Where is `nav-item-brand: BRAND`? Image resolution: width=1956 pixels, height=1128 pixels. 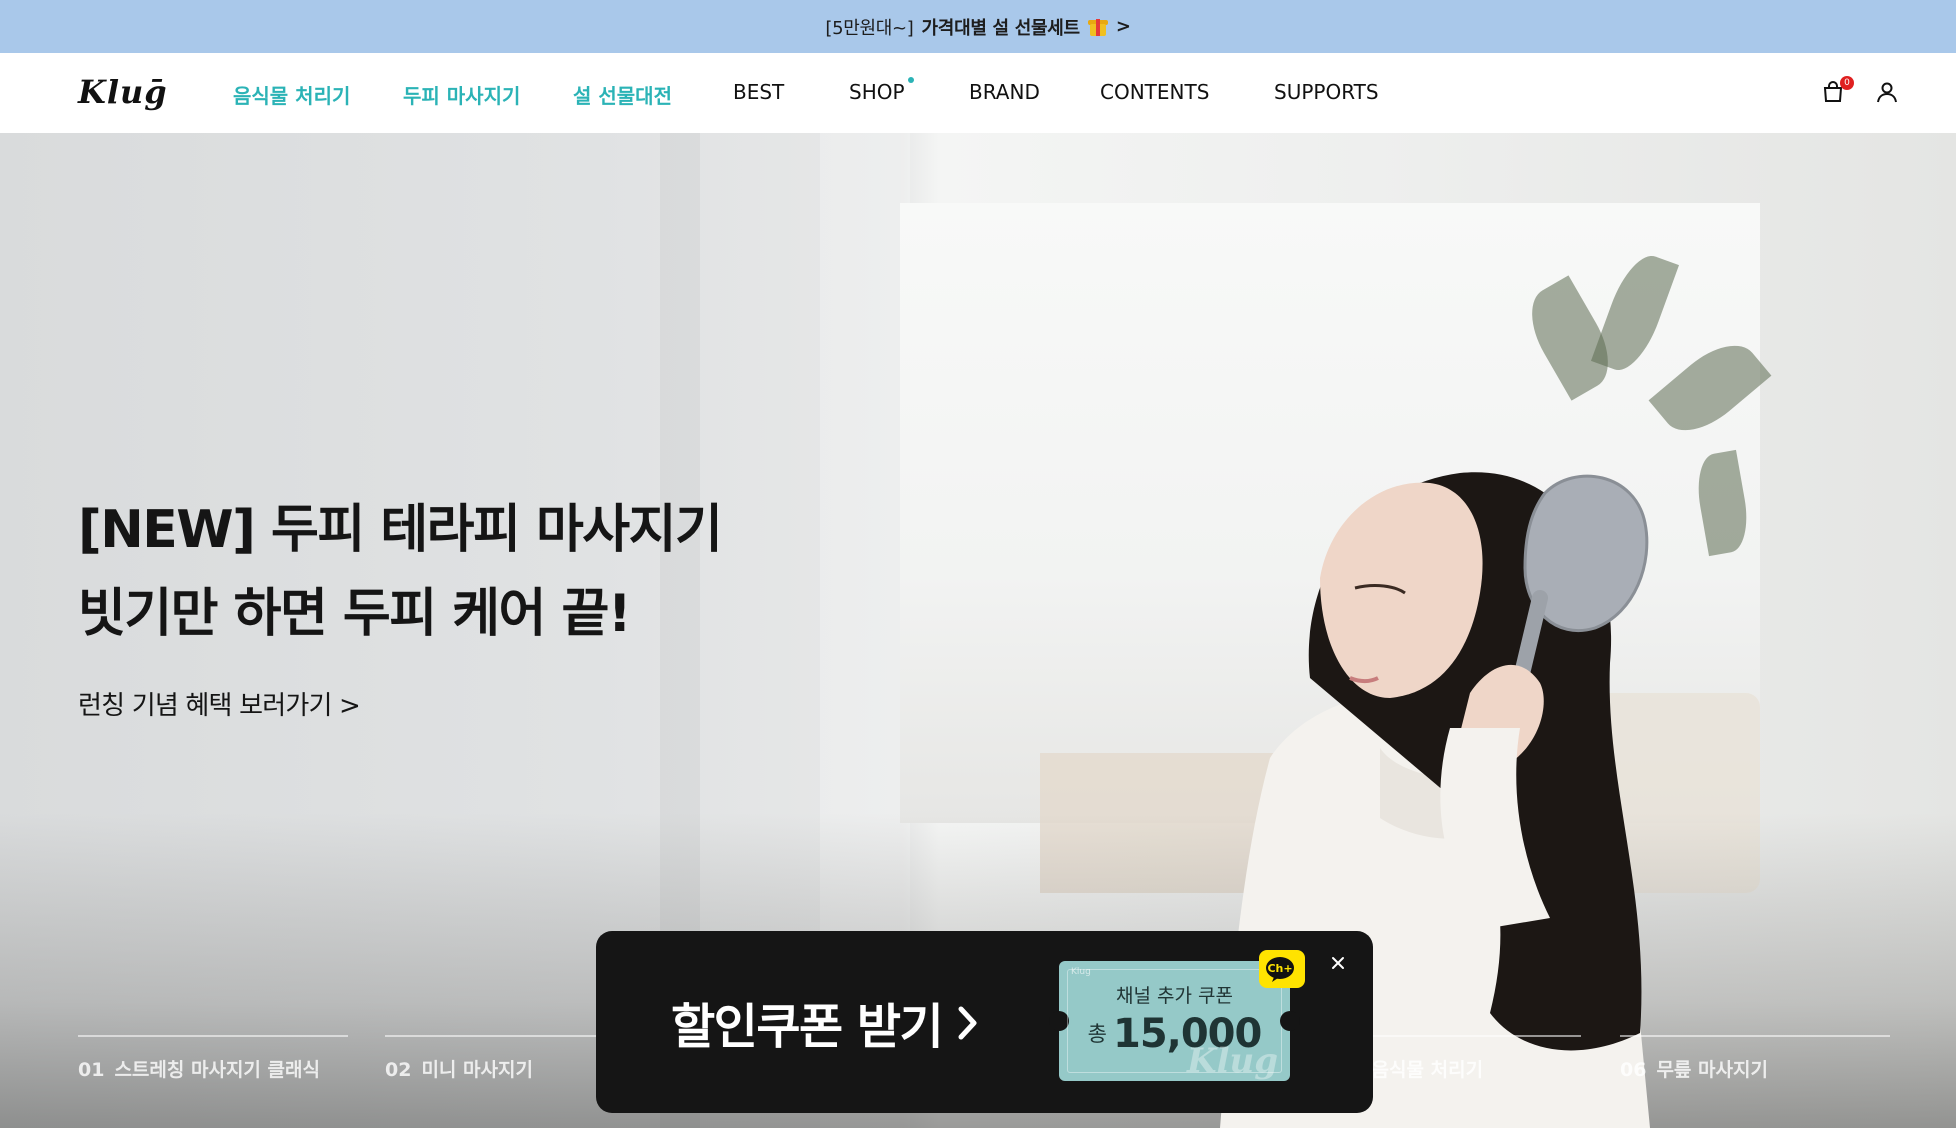 nav-item-brand: BRAND is located at coordinates (1004, 92).